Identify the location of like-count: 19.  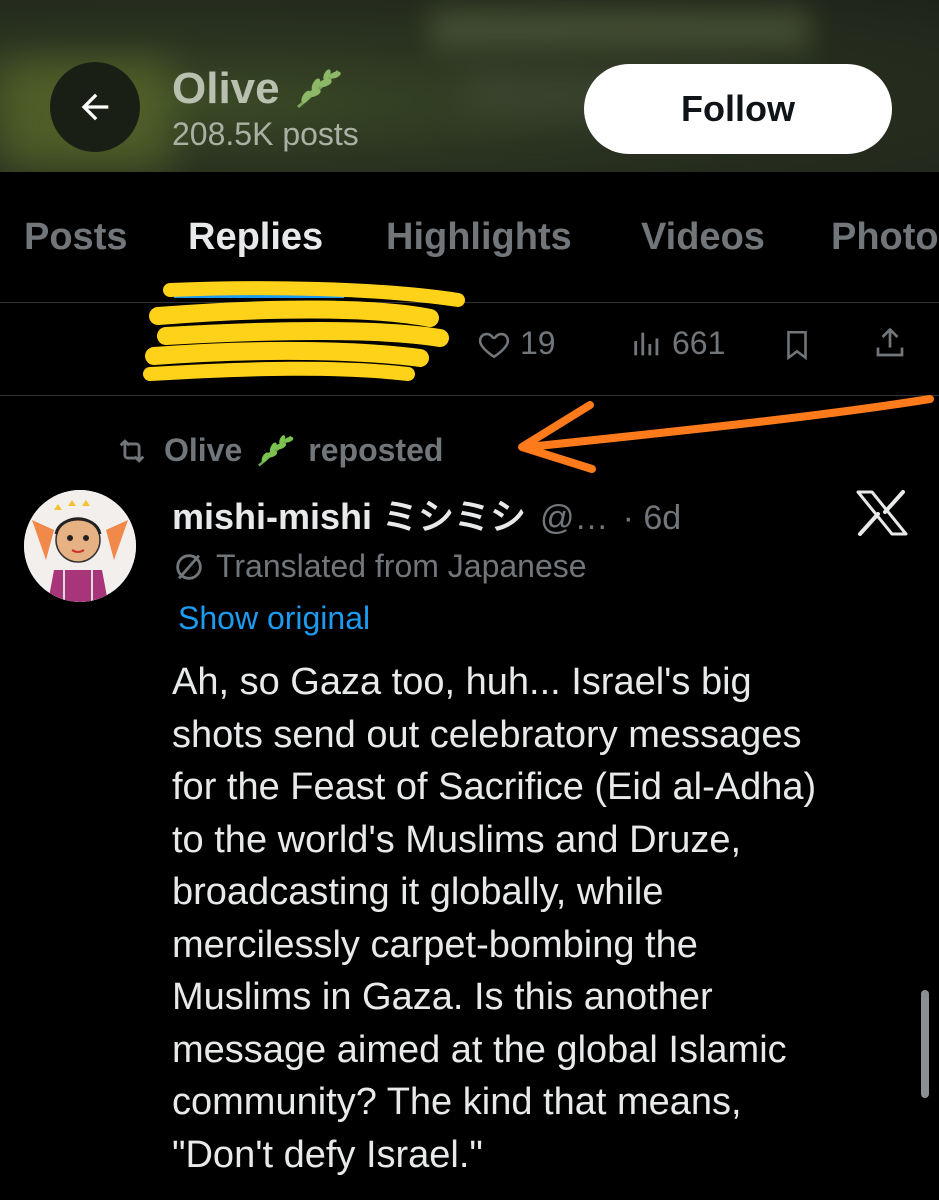
(538, 343).